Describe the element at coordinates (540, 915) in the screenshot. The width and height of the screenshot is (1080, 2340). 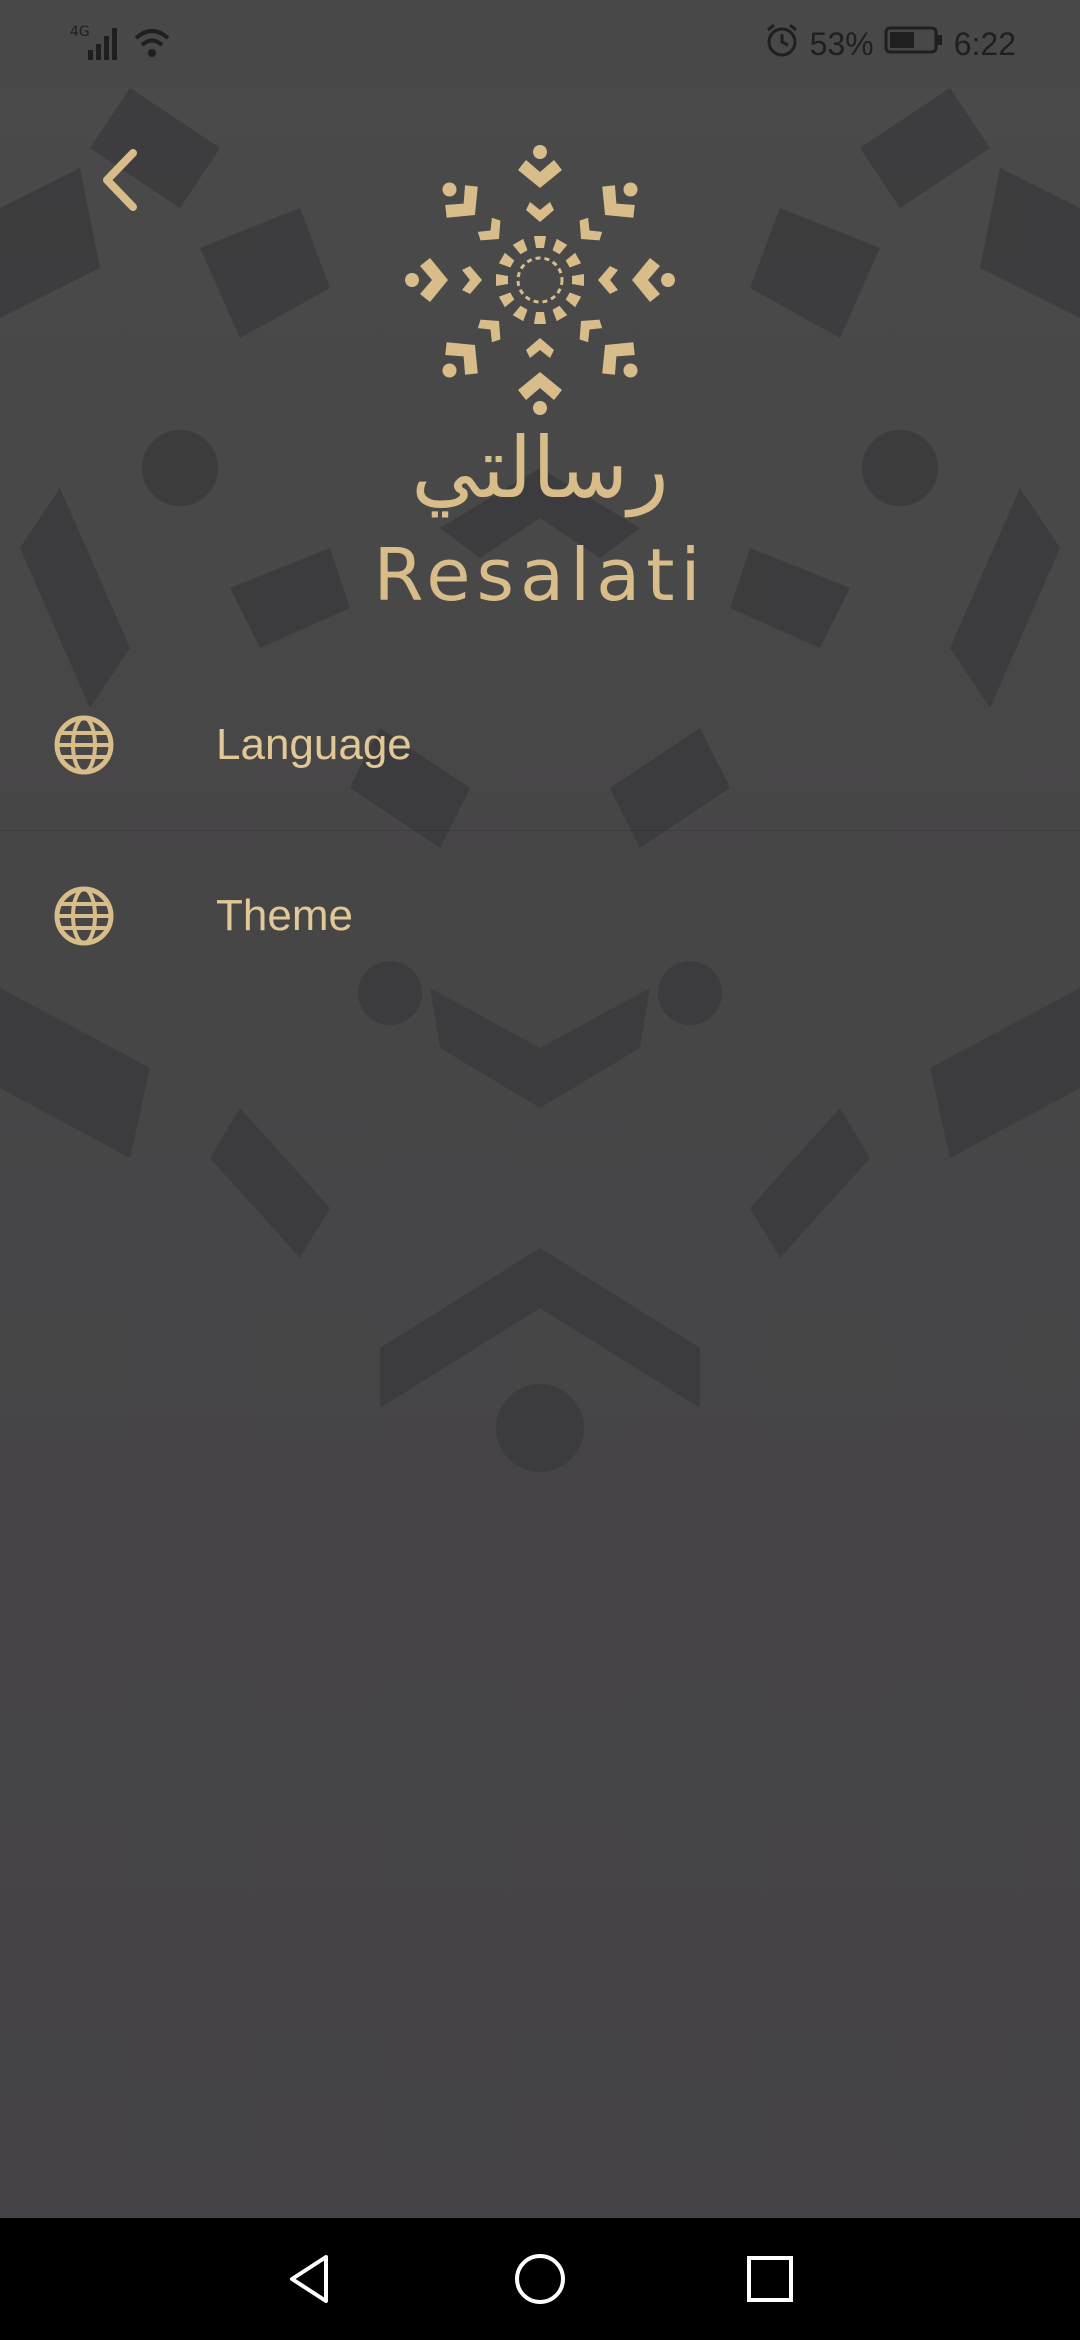
I see `menu-item-theme: Theme` at that location.